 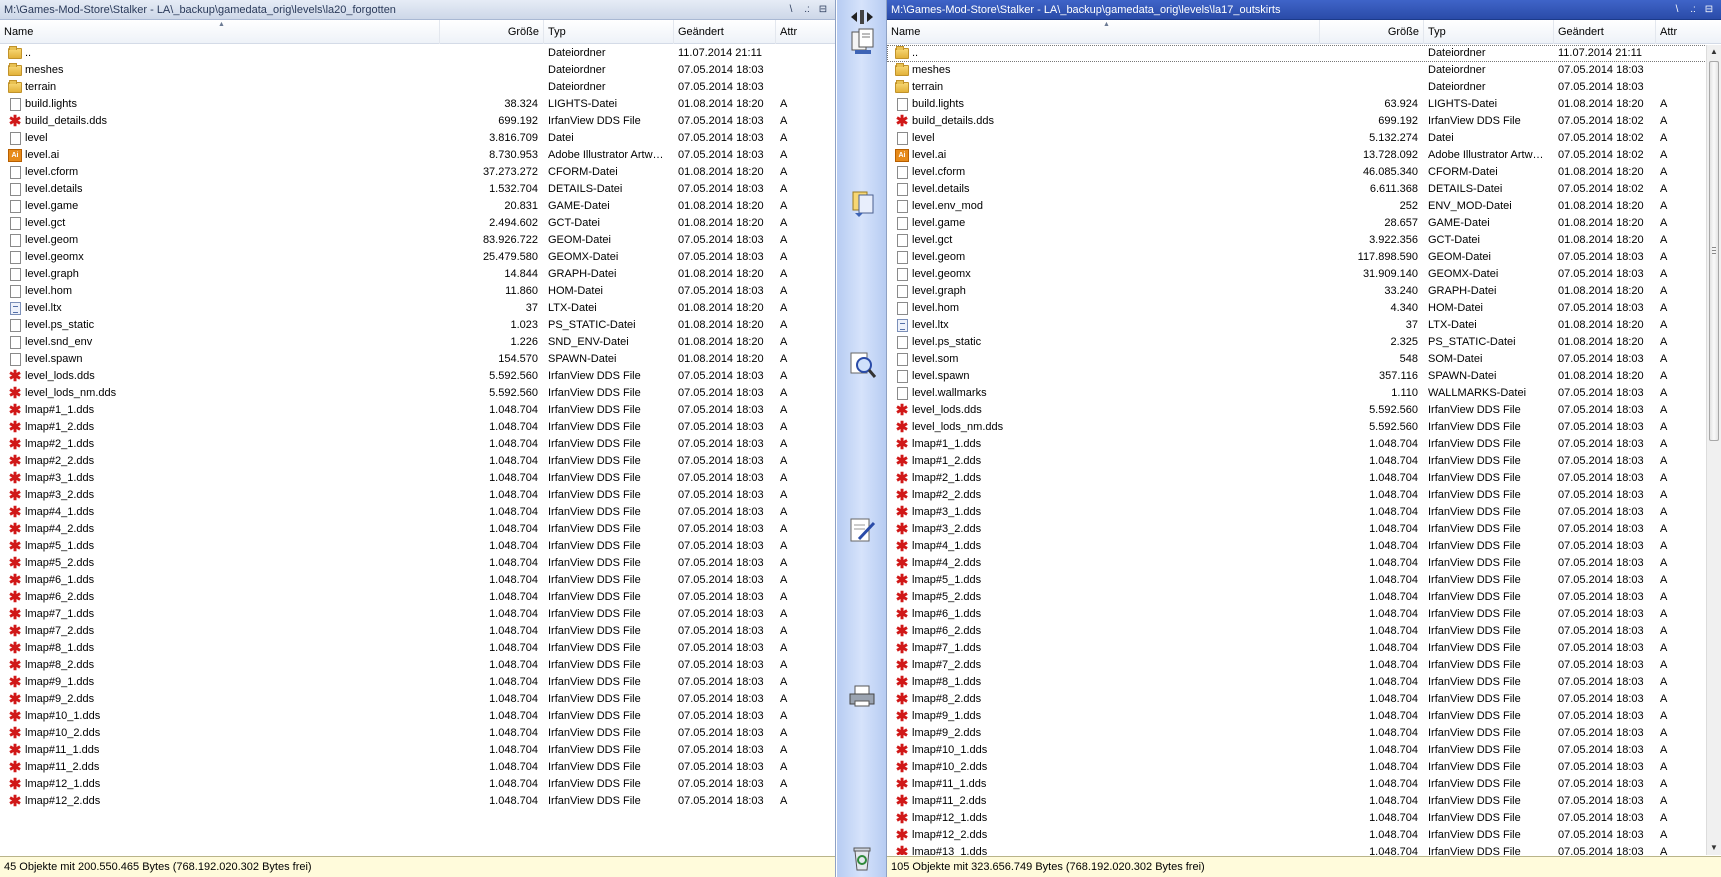 I want to click on right-col-size: Größe, so click(x=1372, y=32).